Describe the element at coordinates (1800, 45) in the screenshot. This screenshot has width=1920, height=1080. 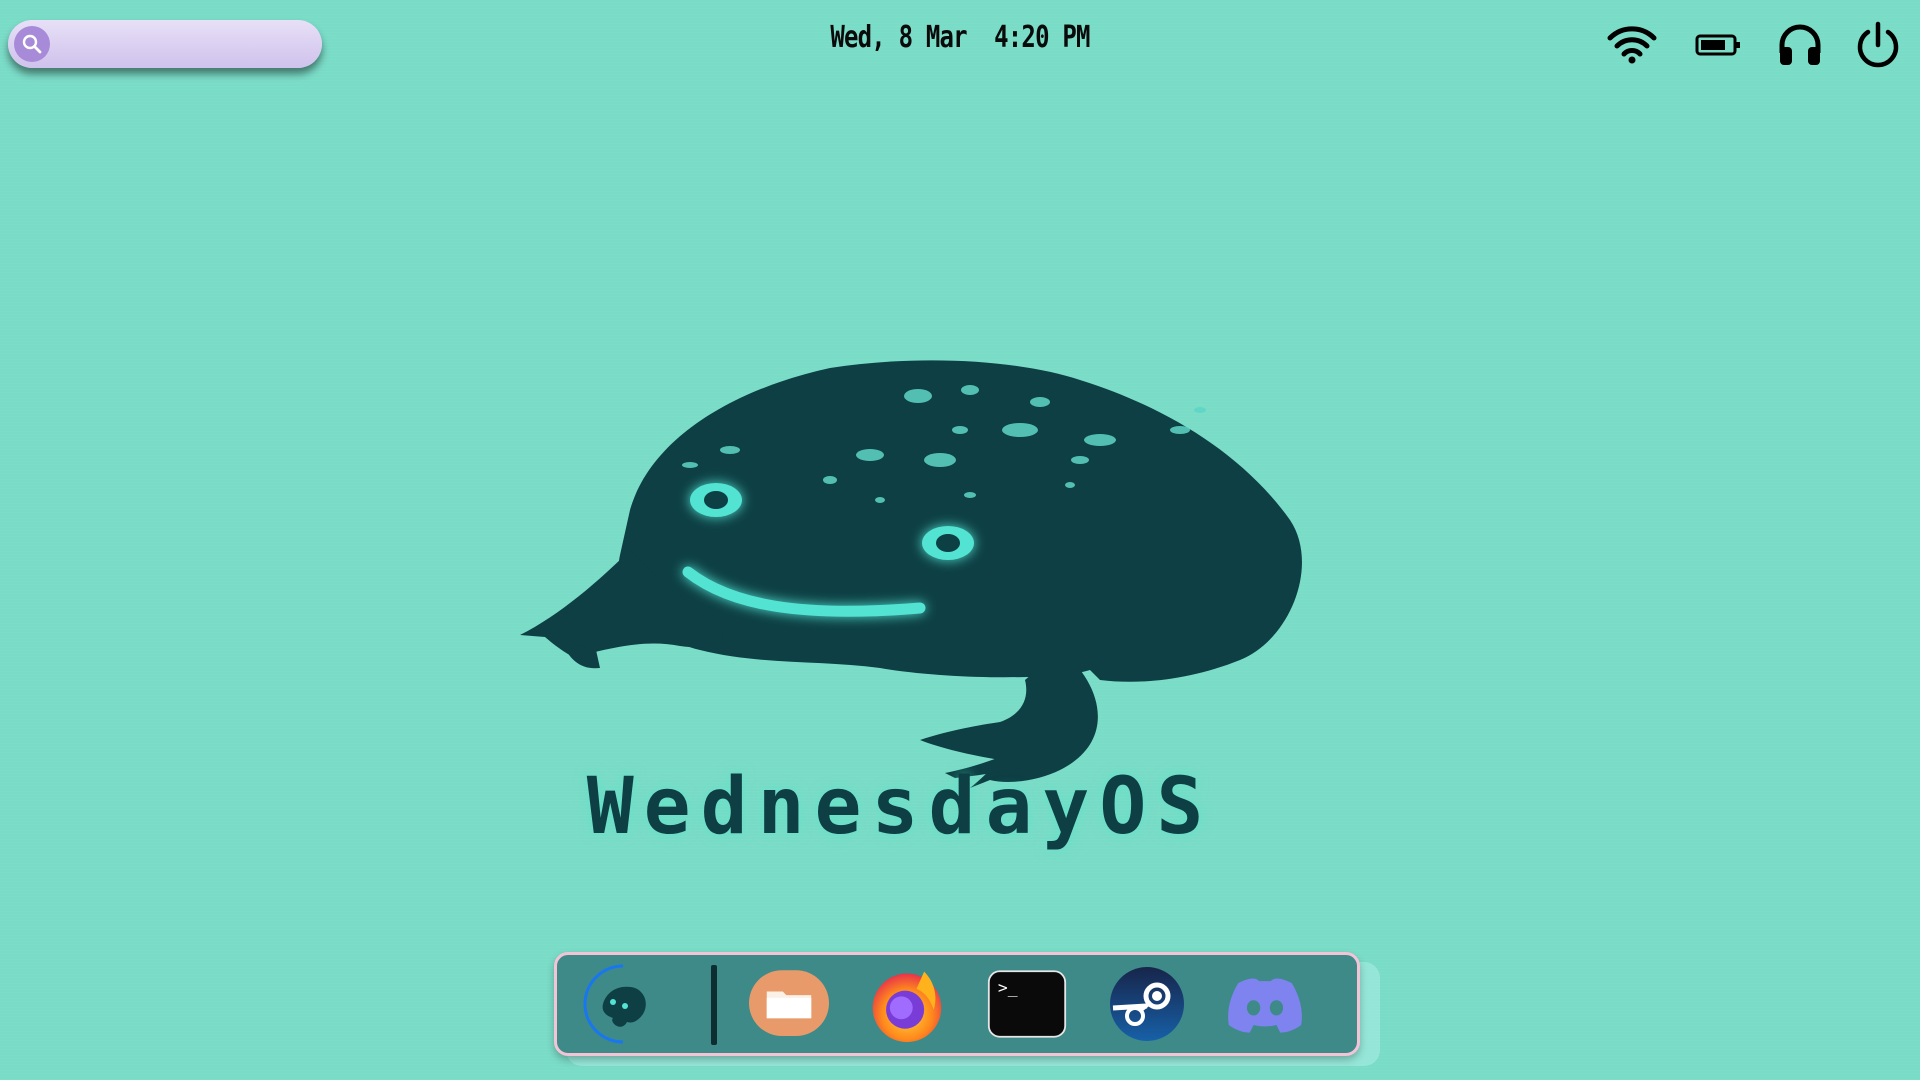
I see `headphones-icon` at that location.